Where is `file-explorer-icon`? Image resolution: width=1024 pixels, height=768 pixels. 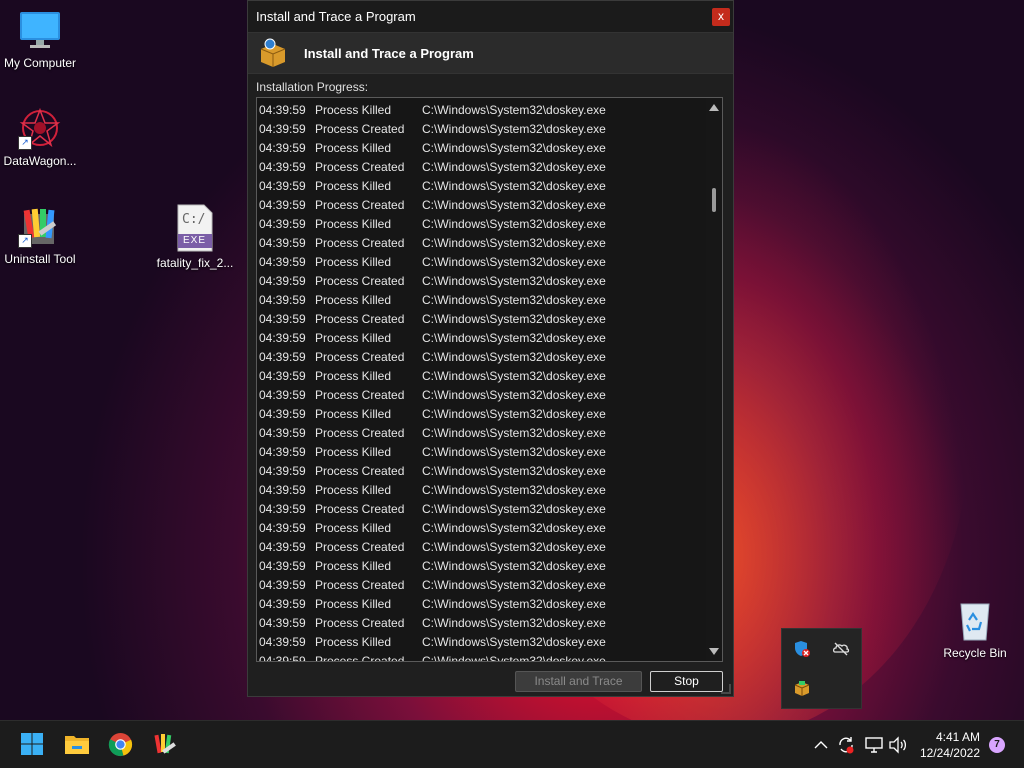
file-explorer-icon is located at coordinates (77, 745).